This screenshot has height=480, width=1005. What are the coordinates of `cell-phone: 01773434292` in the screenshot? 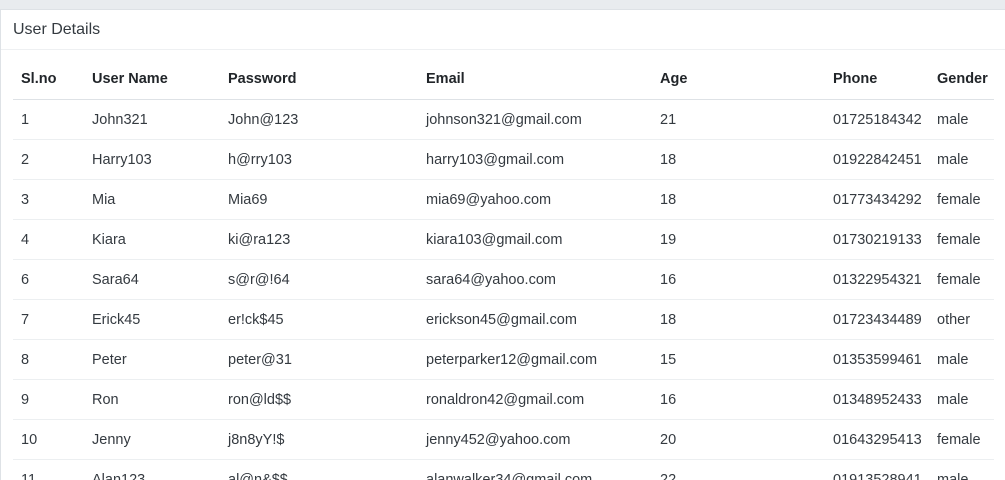 It's located at (877, 199).